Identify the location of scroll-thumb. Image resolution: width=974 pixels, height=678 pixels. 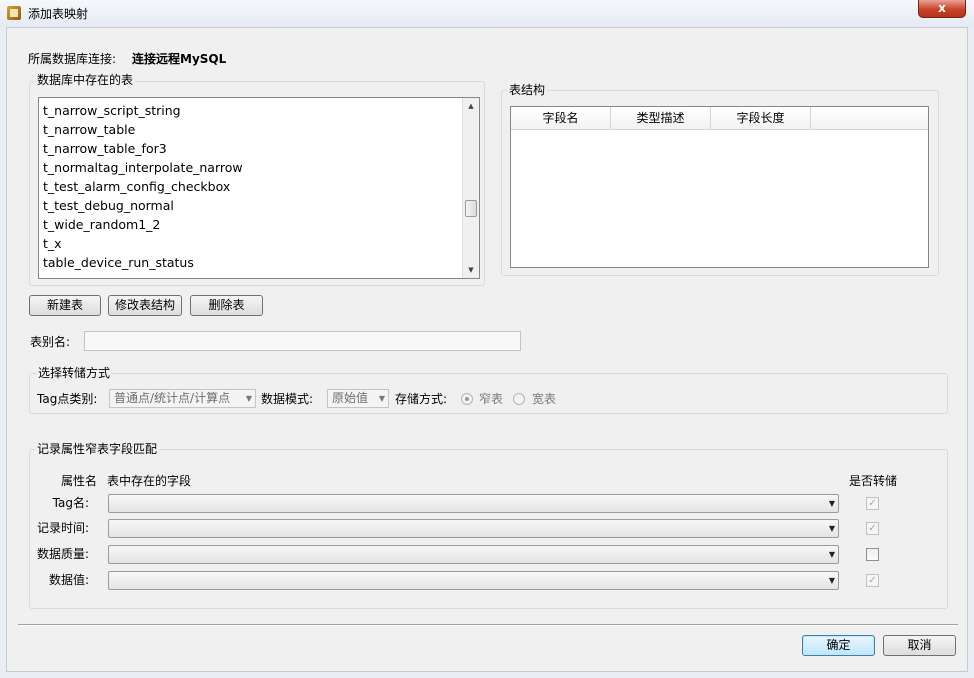
(471, 208).